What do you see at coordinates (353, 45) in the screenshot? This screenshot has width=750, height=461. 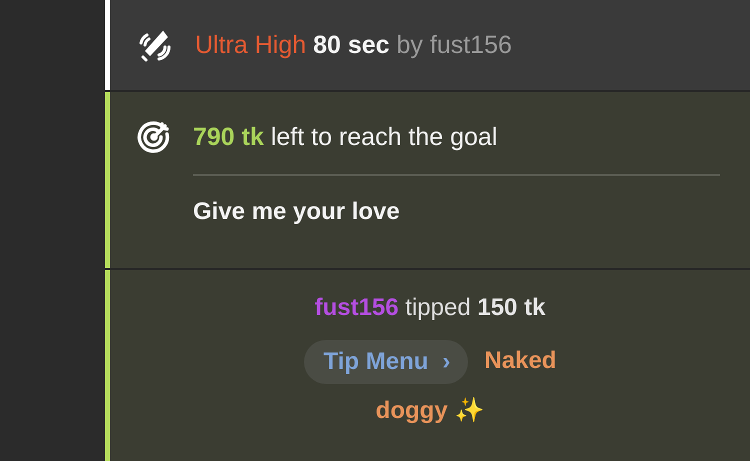 I see `vibration-text: Ultra High 80 sec by fust156` at bounding box center [353, 45].